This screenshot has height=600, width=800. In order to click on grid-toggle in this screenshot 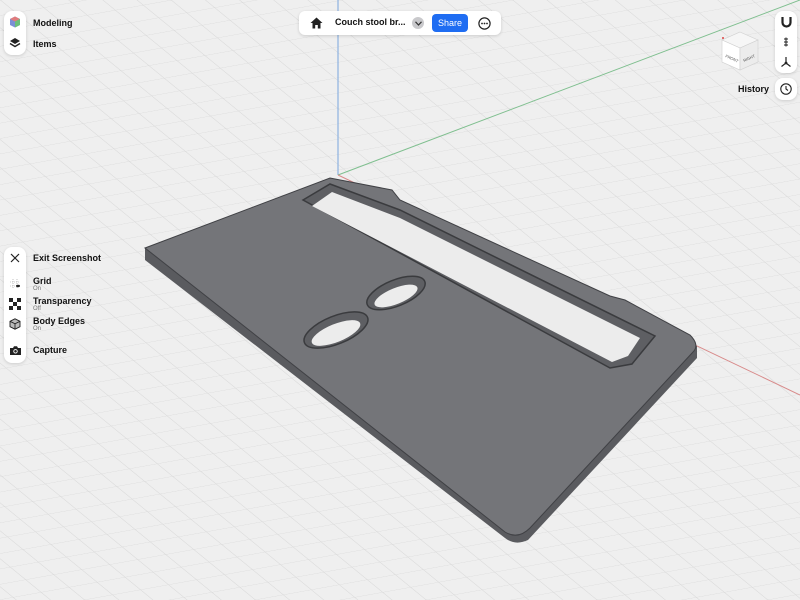, I will do `click(15, 284)`.